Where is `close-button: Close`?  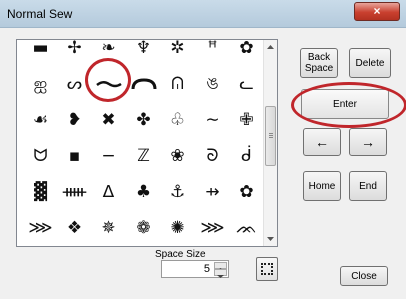
close-button: Close is located at coordinates (364, 276).